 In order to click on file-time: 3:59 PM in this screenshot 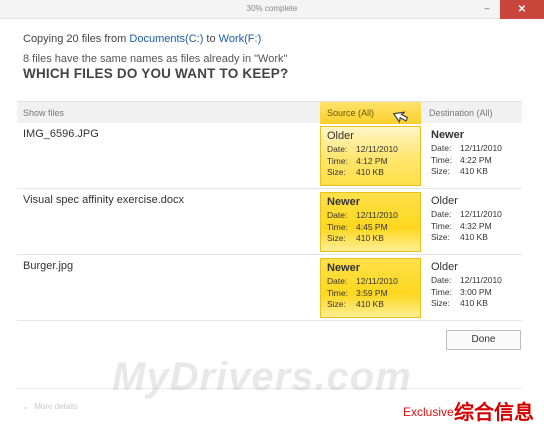, I will do `click(372, 292)`.